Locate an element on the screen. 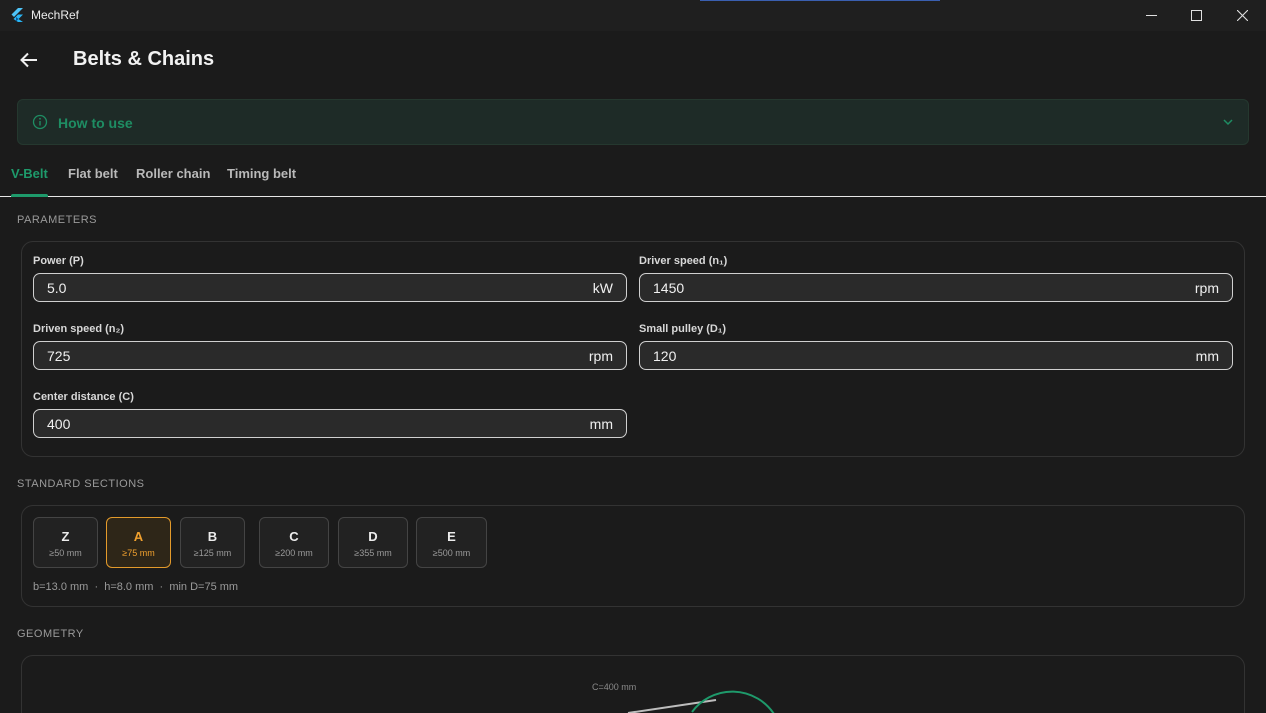 The height and width of the screenshot is (713, 1266). section-letter: D is located at coordinates (373, 536).